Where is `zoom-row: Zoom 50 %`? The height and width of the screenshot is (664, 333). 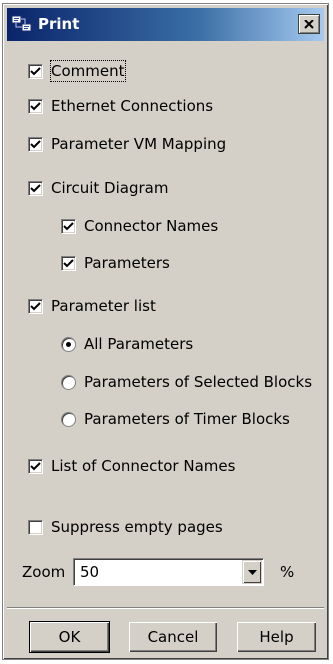
zoom-row: Zoom 50 % is located at coordinates (158, 572).